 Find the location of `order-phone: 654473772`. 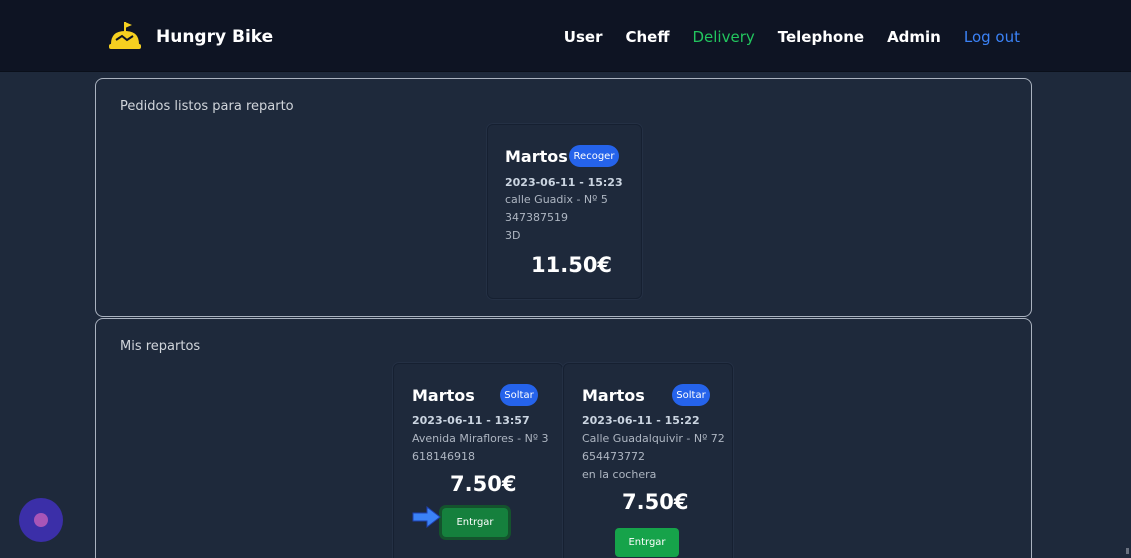

order-phone: 654473772 is located at coordinates (613, 456).